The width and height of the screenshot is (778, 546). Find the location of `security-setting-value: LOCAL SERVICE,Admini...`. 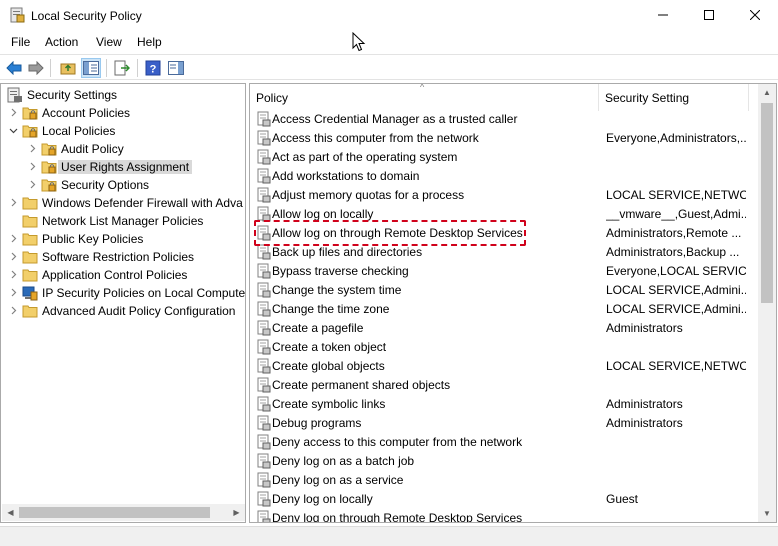

security-setting-value: LOCAL SERVICE,Admini... is located at coordinates (676, 309).